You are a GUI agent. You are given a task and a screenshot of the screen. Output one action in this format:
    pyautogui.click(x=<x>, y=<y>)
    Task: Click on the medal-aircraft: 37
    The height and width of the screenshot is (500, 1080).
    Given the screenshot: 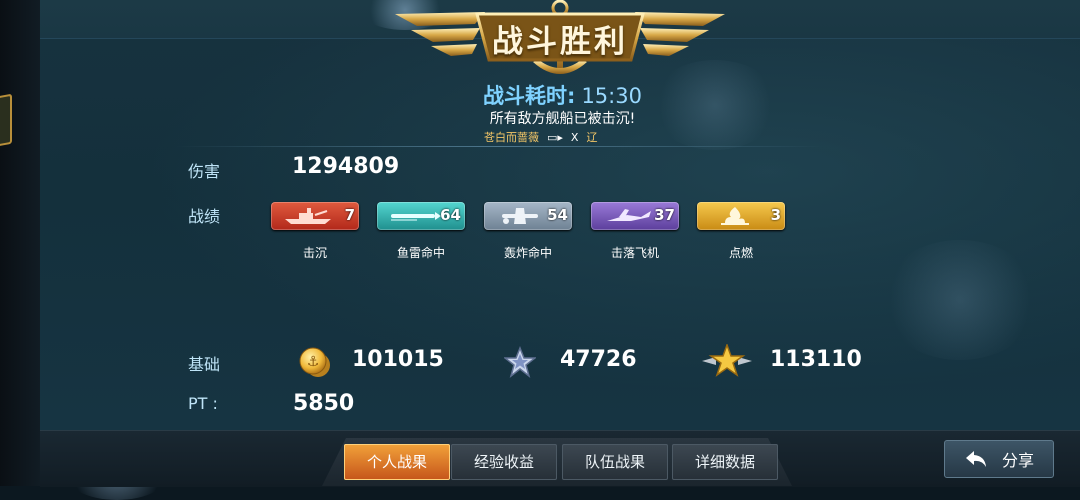 What is the action you would take?
    pyautogui.click(x=635, y=216)
    